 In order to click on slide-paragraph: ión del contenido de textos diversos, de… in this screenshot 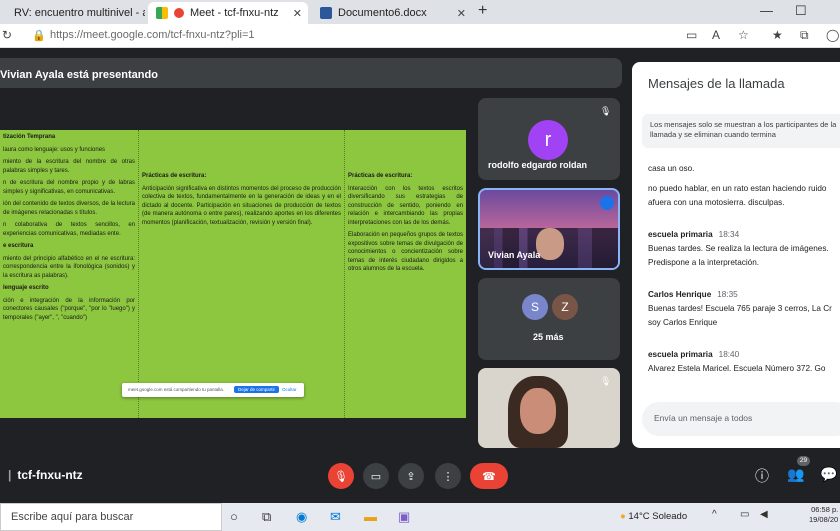, I will do `click(69, 208)`.